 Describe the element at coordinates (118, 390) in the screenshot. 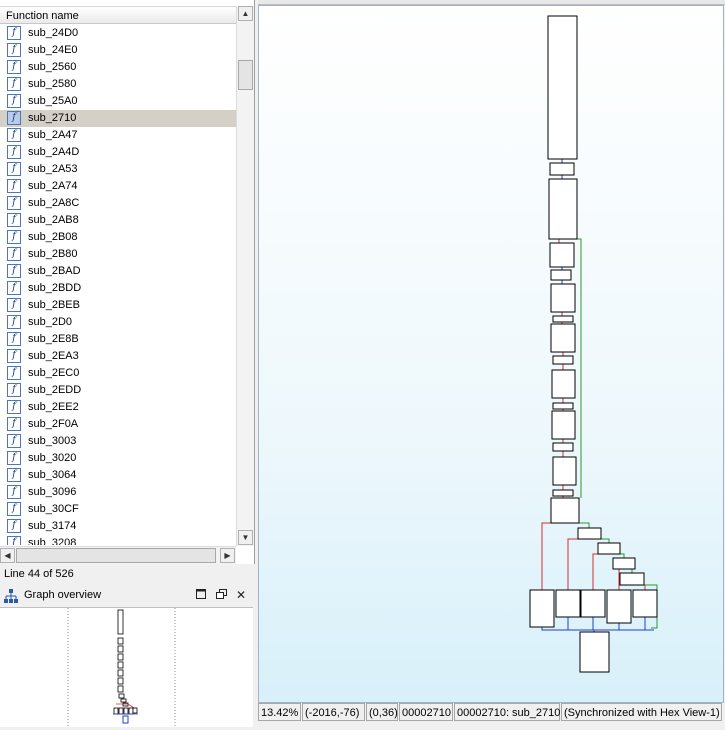

I see `function-list-item: f sub_2EDD` at that location.